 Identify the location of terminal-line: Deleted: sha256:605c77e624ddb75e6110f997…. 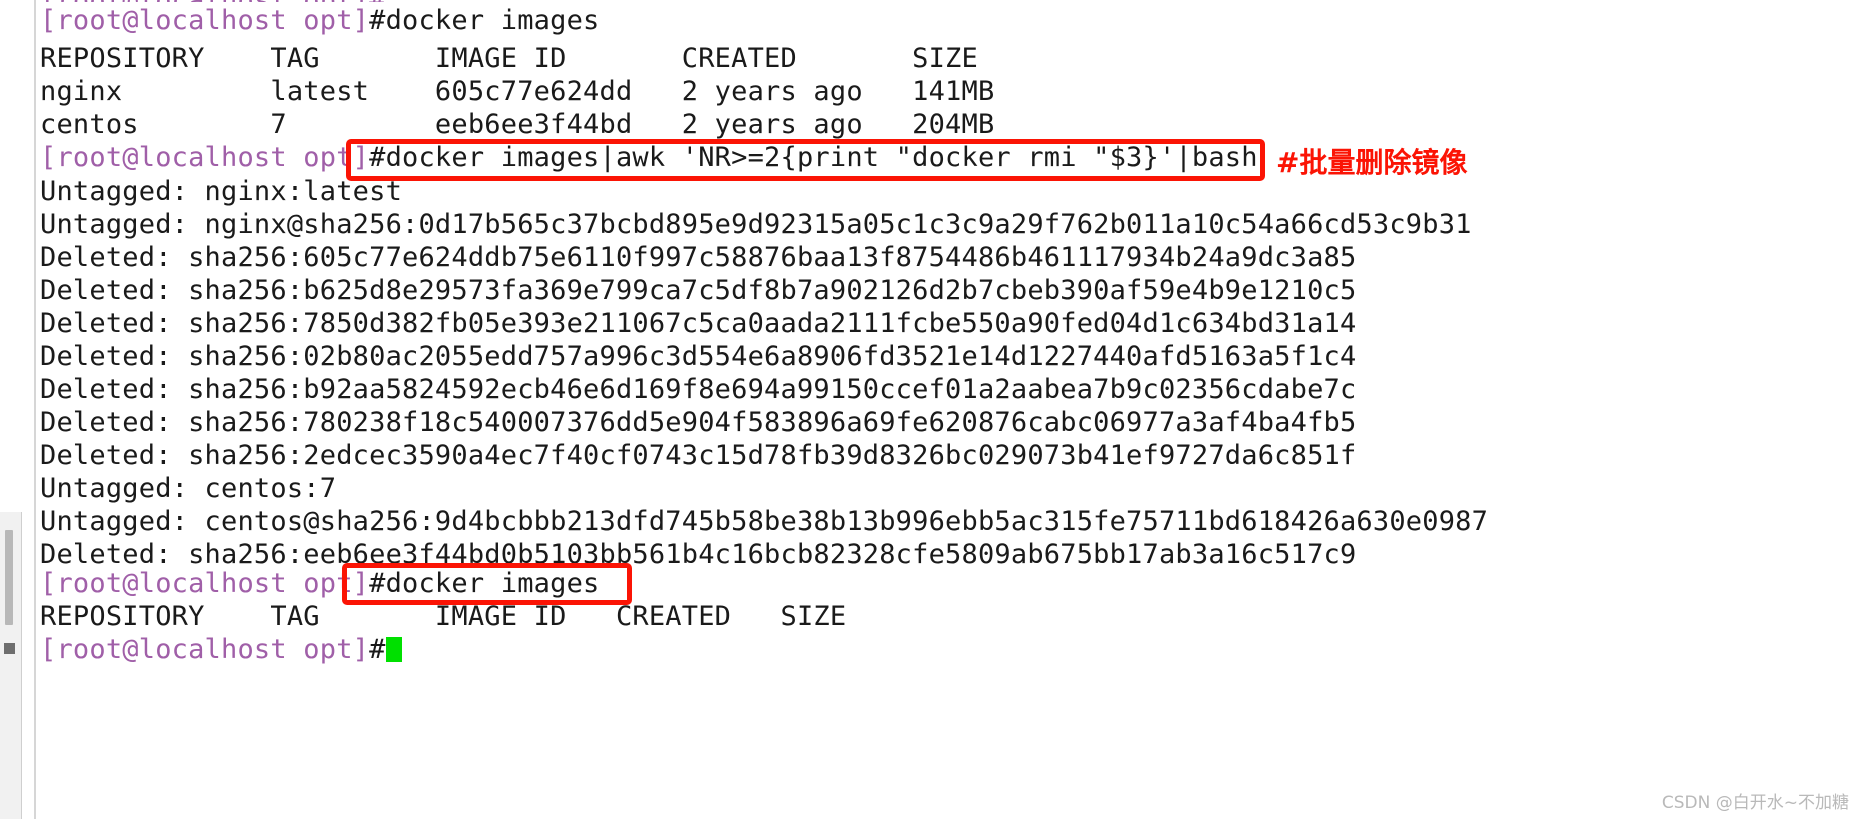
(698, 257).